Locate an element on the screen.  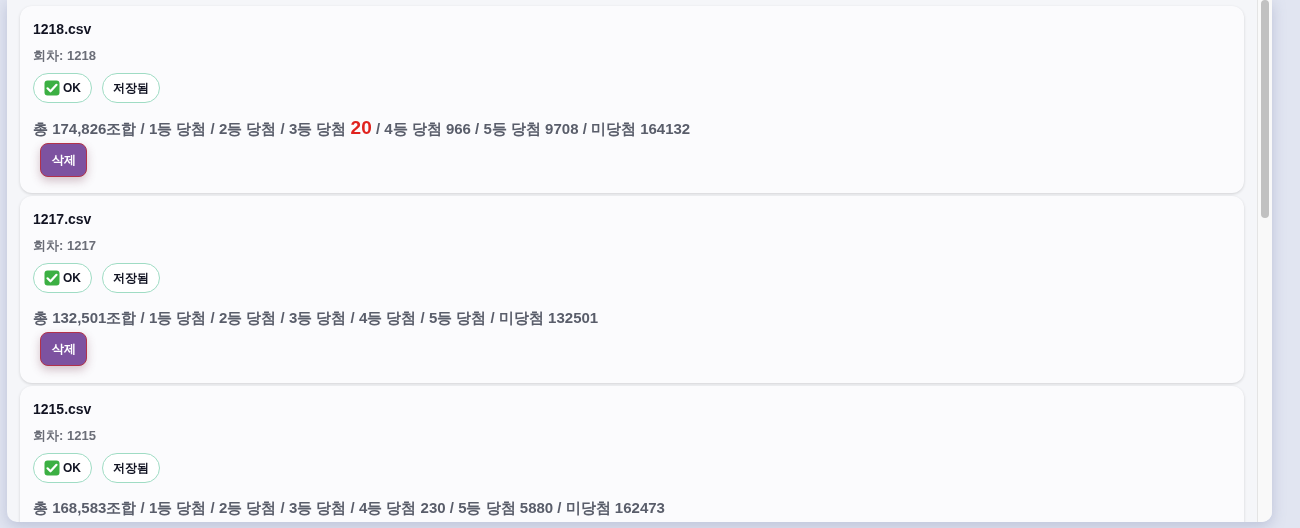
round-label: 회차: 1218 is located at coordinates (65, 56).